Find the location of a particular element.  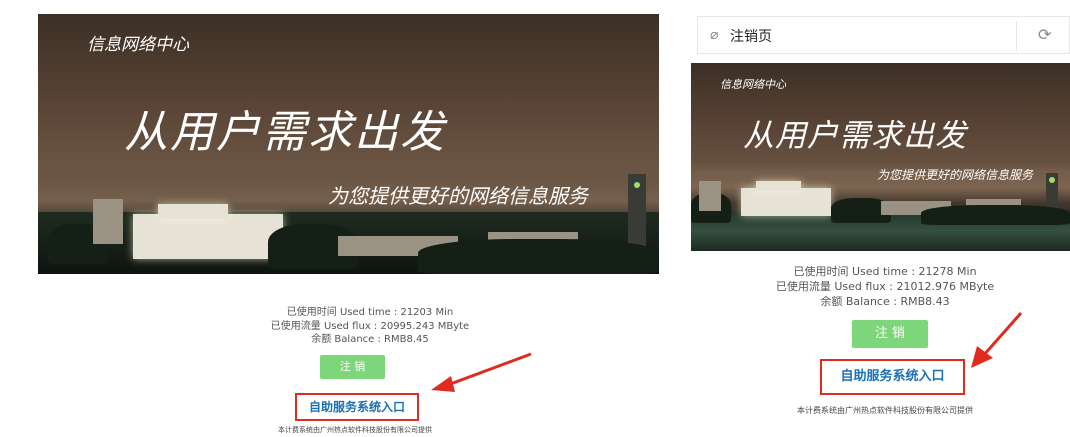

balance: 余额 Balance : RMB8.43 is located at coordinates (885, 301).